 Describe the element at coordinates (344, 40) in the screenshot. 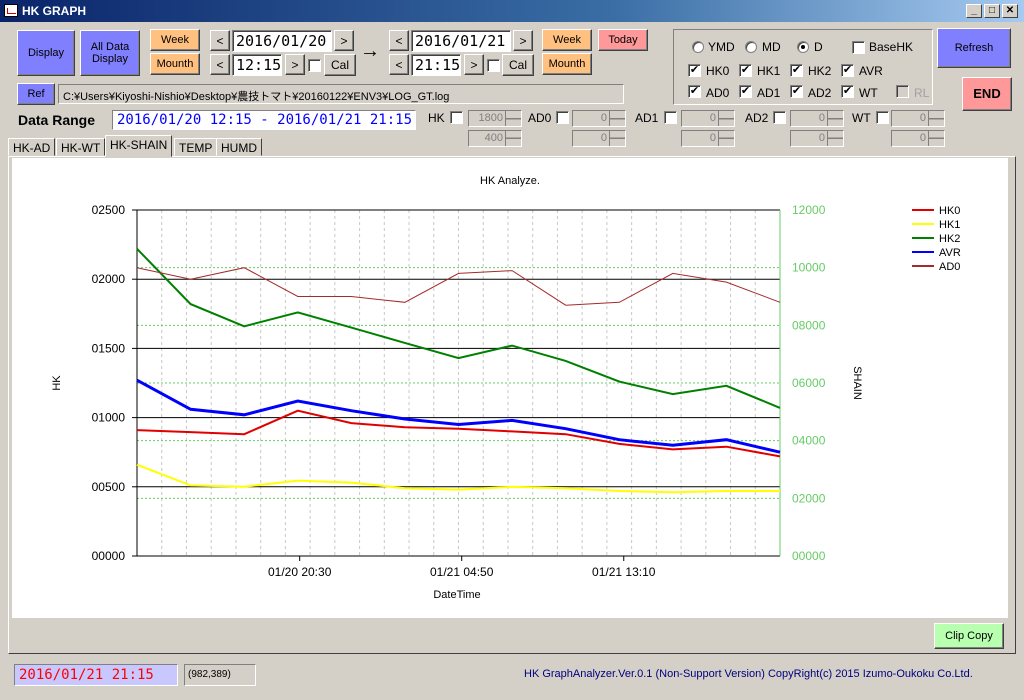

I see `start-date-next-button: >` at that location.